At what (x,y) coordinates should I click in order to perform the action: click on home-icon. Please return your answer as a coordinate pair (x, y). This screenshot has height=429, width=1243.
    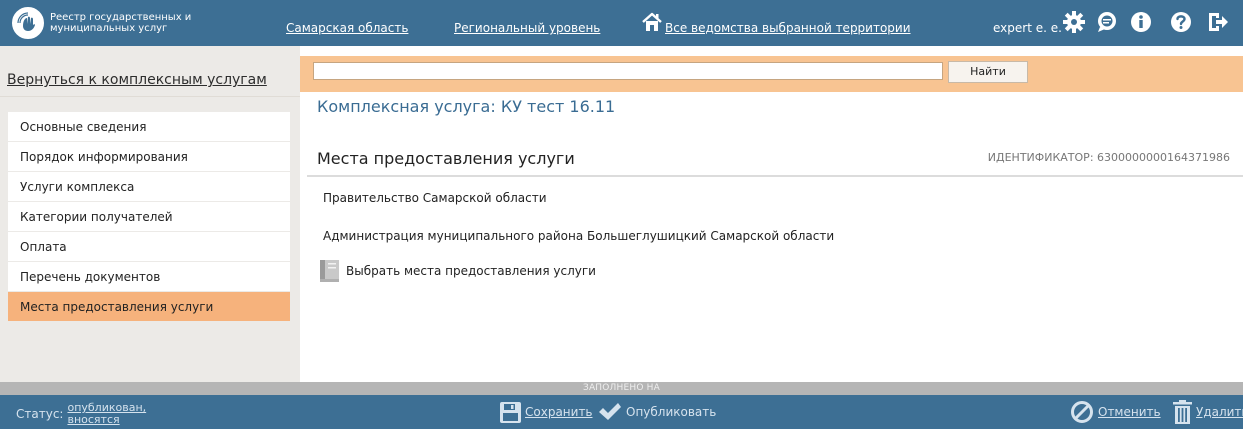
    Looking at the image, I should click on (652, 22).